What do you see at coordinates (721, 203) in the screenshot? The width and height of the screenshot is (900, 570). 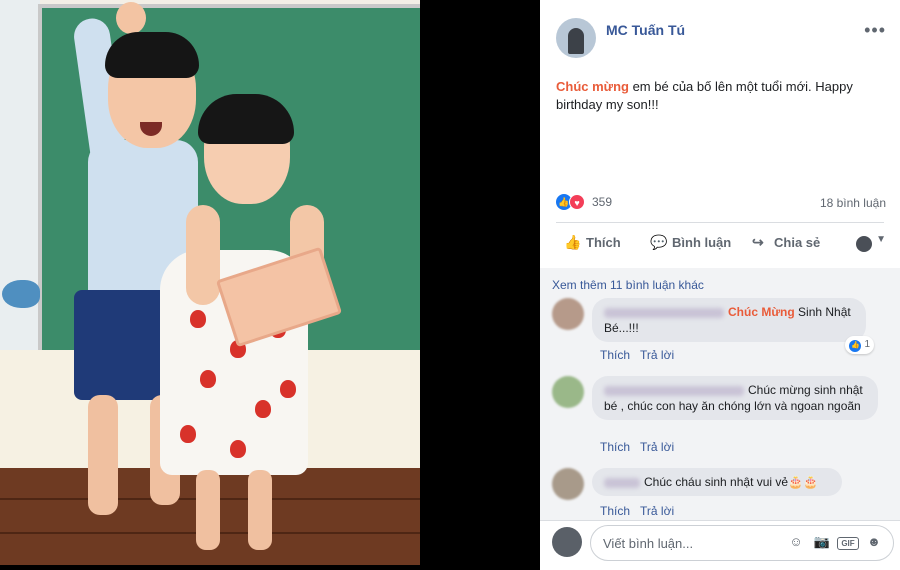 I see `reaction-summary: 👍 ♥ 359 18 bình luận` at bounding box center [721, 203].